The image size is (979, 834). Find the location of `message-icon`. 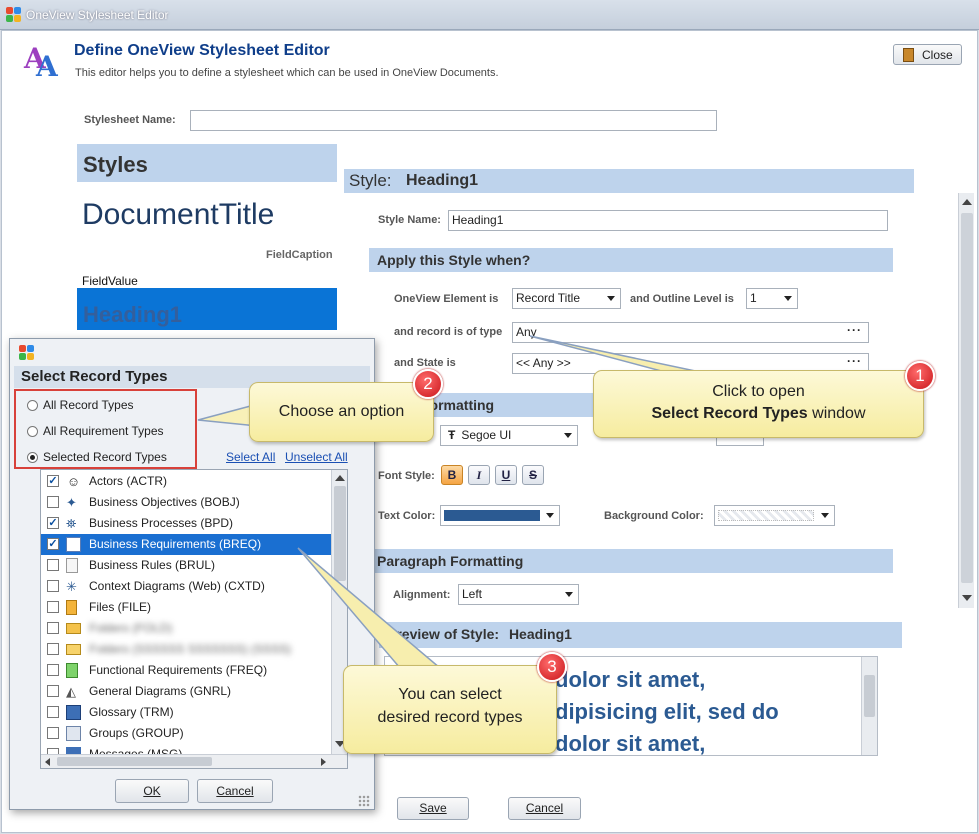

message-icon is located at coordinates (73, 750).